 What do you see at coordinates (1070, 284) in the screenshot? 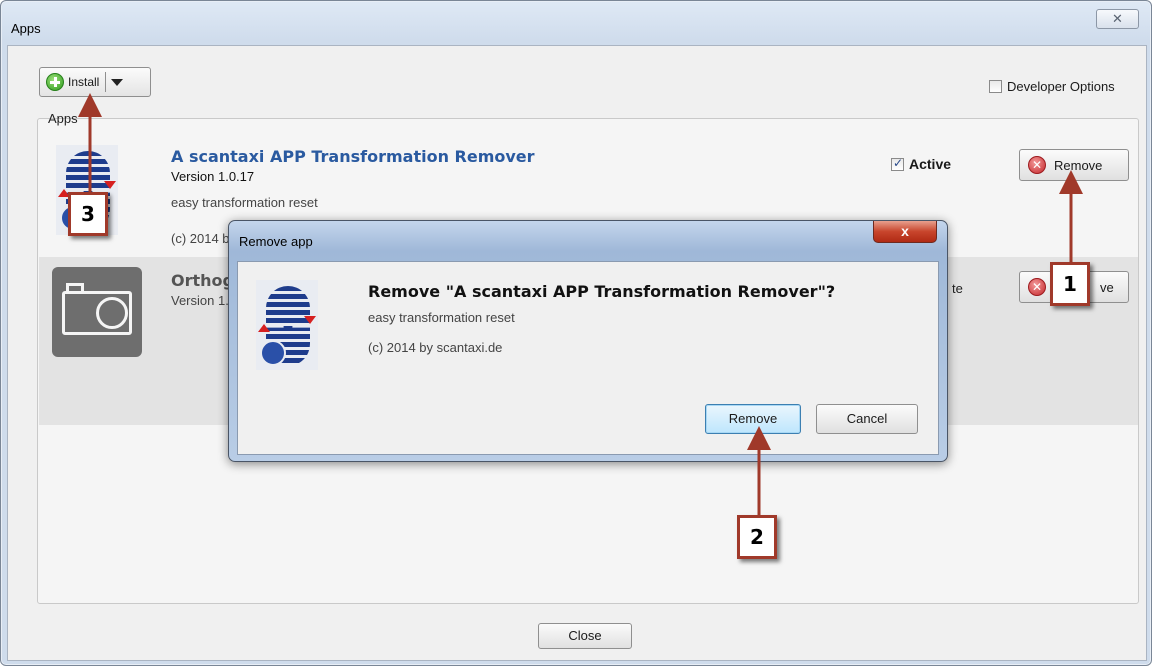
I see `callout-1: 1` at bounding box center [1070, 284].